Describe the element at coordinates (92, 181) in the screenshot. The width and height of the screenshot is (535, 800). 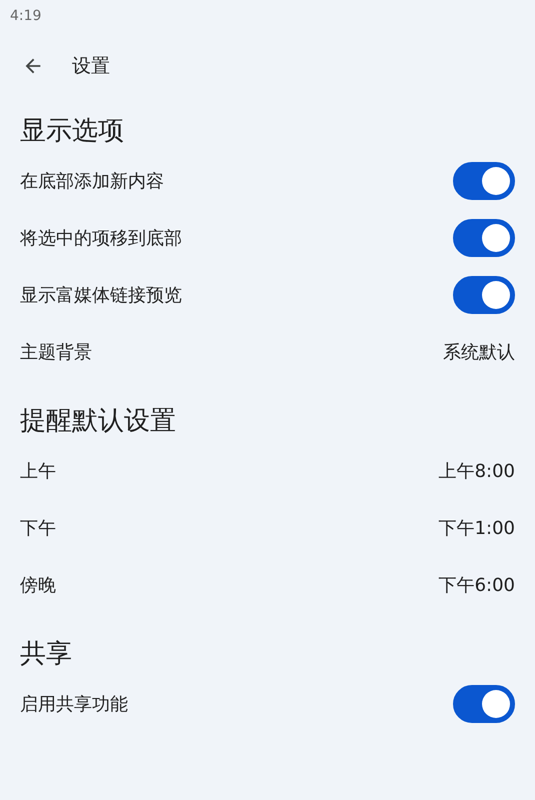
I see `setting-label: 在底部添加新内容` at that location.